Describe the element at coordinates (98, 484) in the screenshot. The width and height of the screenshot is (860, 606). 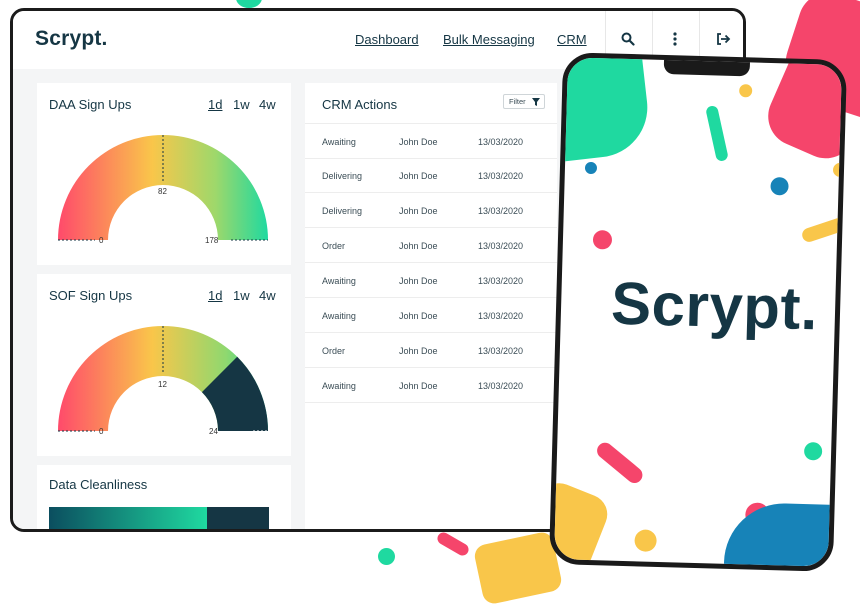
I see `data-cleanliness-title: Data Cleanliness` at that location.